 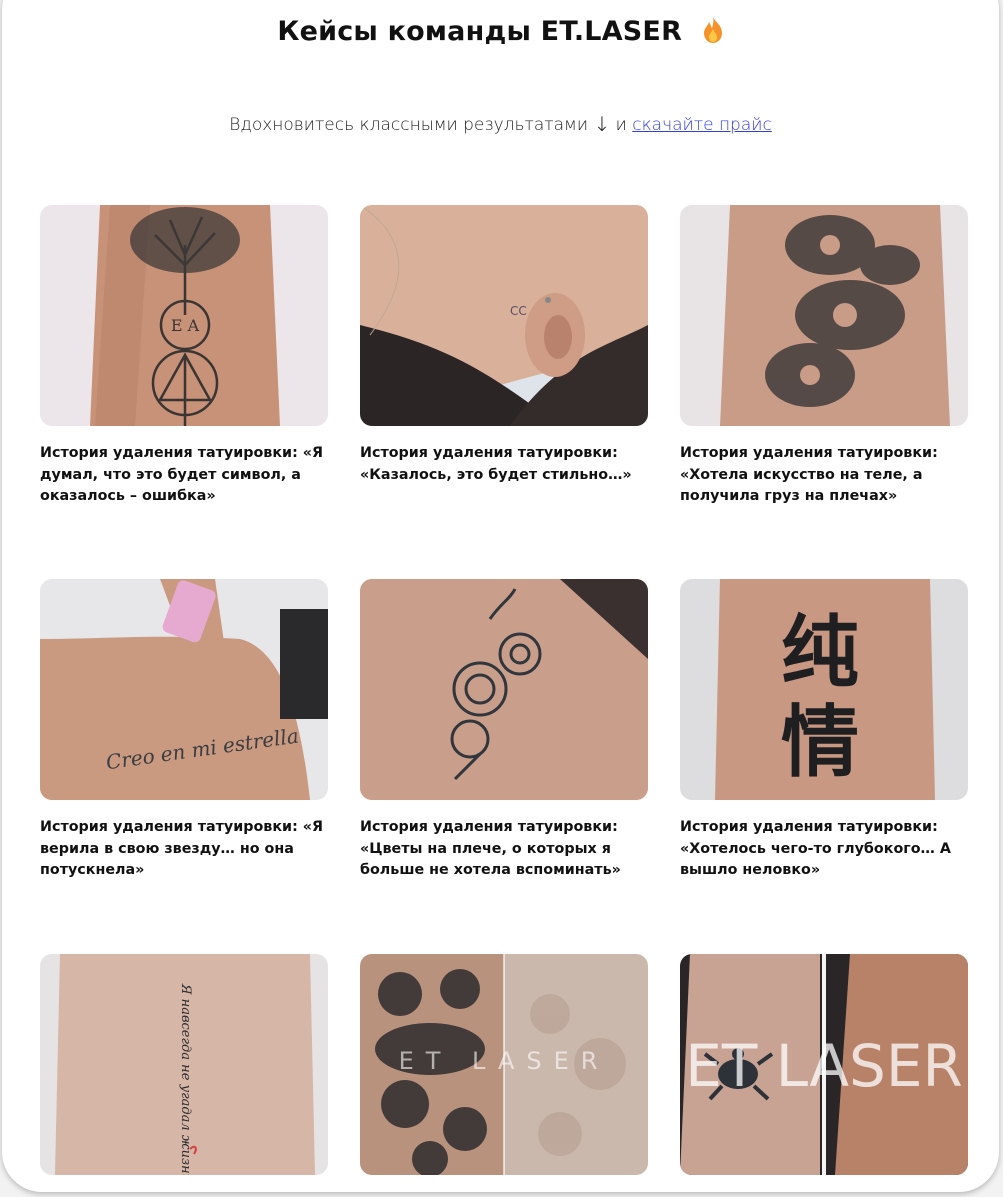 I want to click on case-photo-rose-tattoo, so click(x=504, y=689).